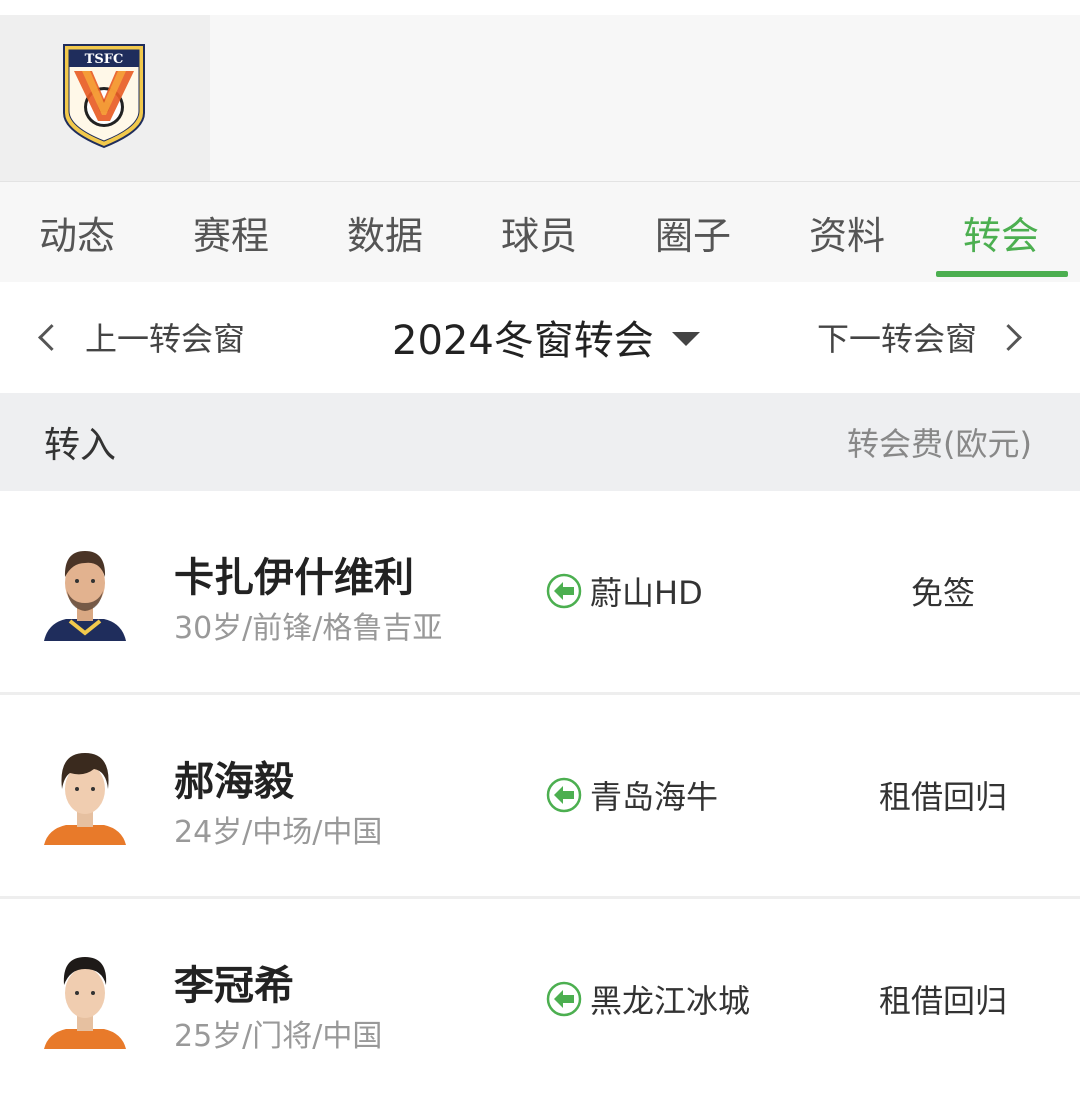 The width and height of the screenshot is (1080, 1103). Describe the element at coordinates (646, 593) in the screenshot. I see `from-club-name: 蔚山HD` at that location.